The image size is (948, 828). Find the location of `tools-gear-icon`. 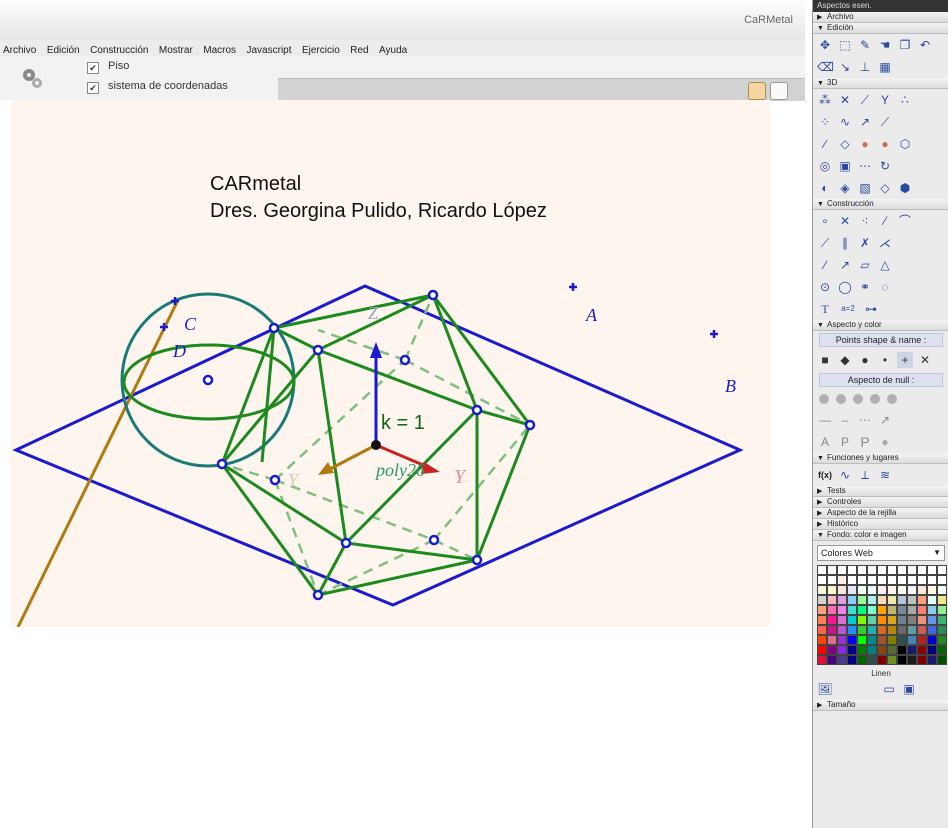

tools-gear-icon is located at coordinates (32, 78).